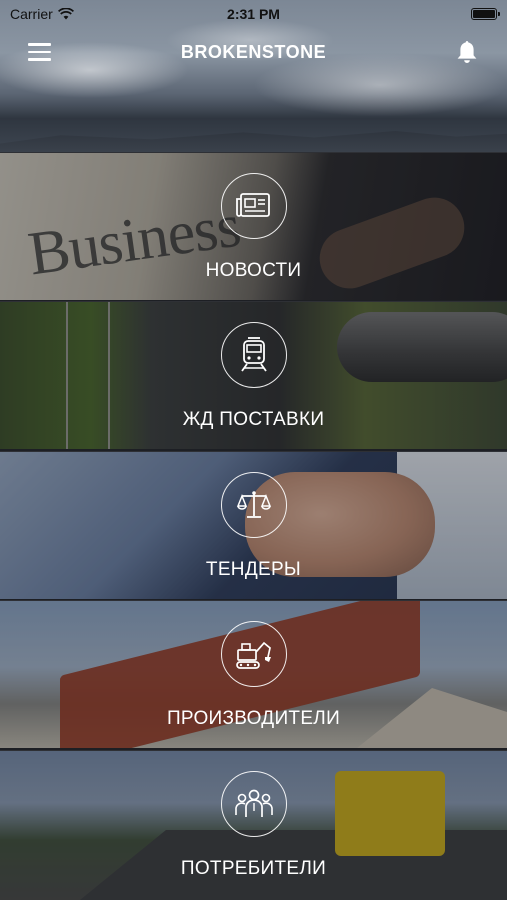 Image resolution: width=507 pixels, height=900 pixels. Describe the element at coordinates (65, 14) in the screenshot. I see `wifi-icon` at that location.